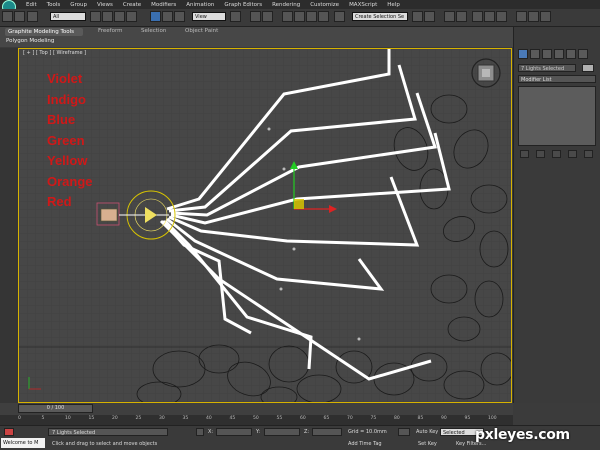  What do you see at coordinates (429, 16) in the screenshot?
I see `align-icon` at bounding box center [429, 16].